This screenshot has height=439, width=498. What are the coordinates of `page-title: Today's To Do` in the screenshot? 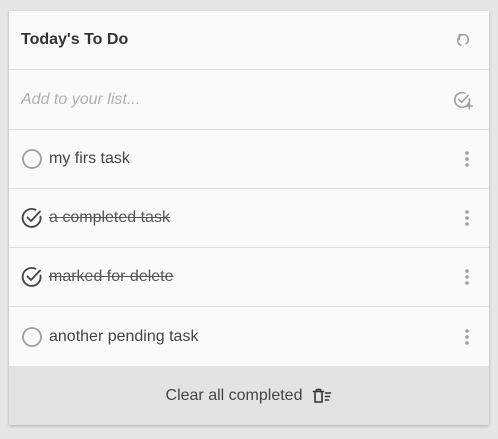 It's located at (75, 39).